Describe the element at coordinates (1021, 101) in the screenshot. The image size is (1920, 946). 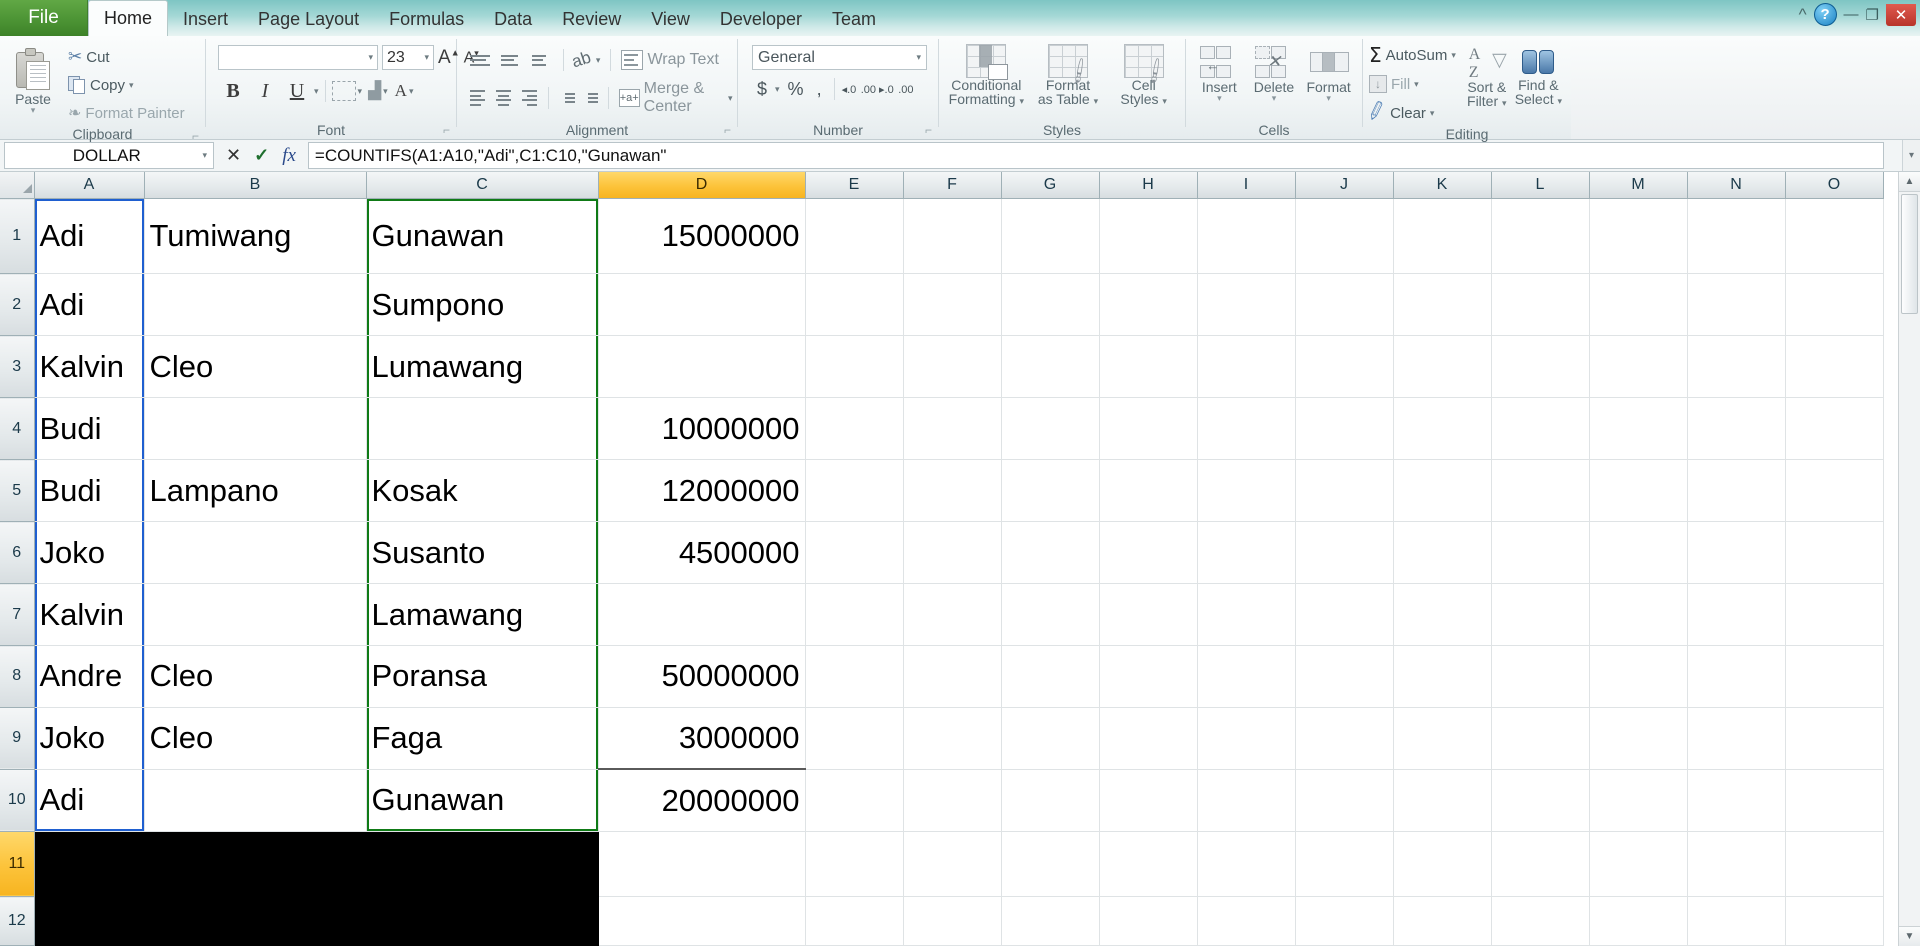
I see `conditional-formatting-dropdown-icon: ▾` at that location.